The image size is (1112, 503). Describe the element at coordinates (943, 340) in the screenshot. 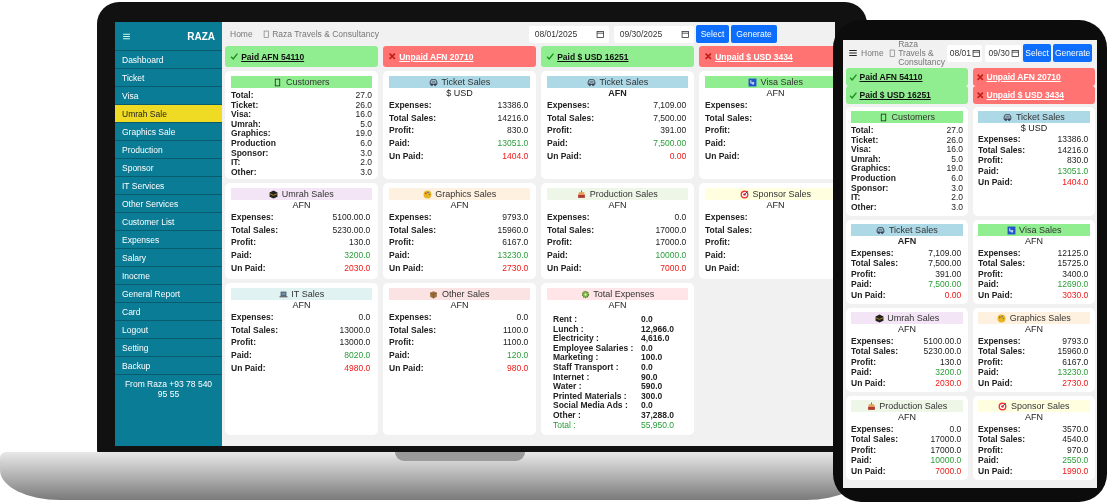

I see `row-value: 5100.00.0` at that location.